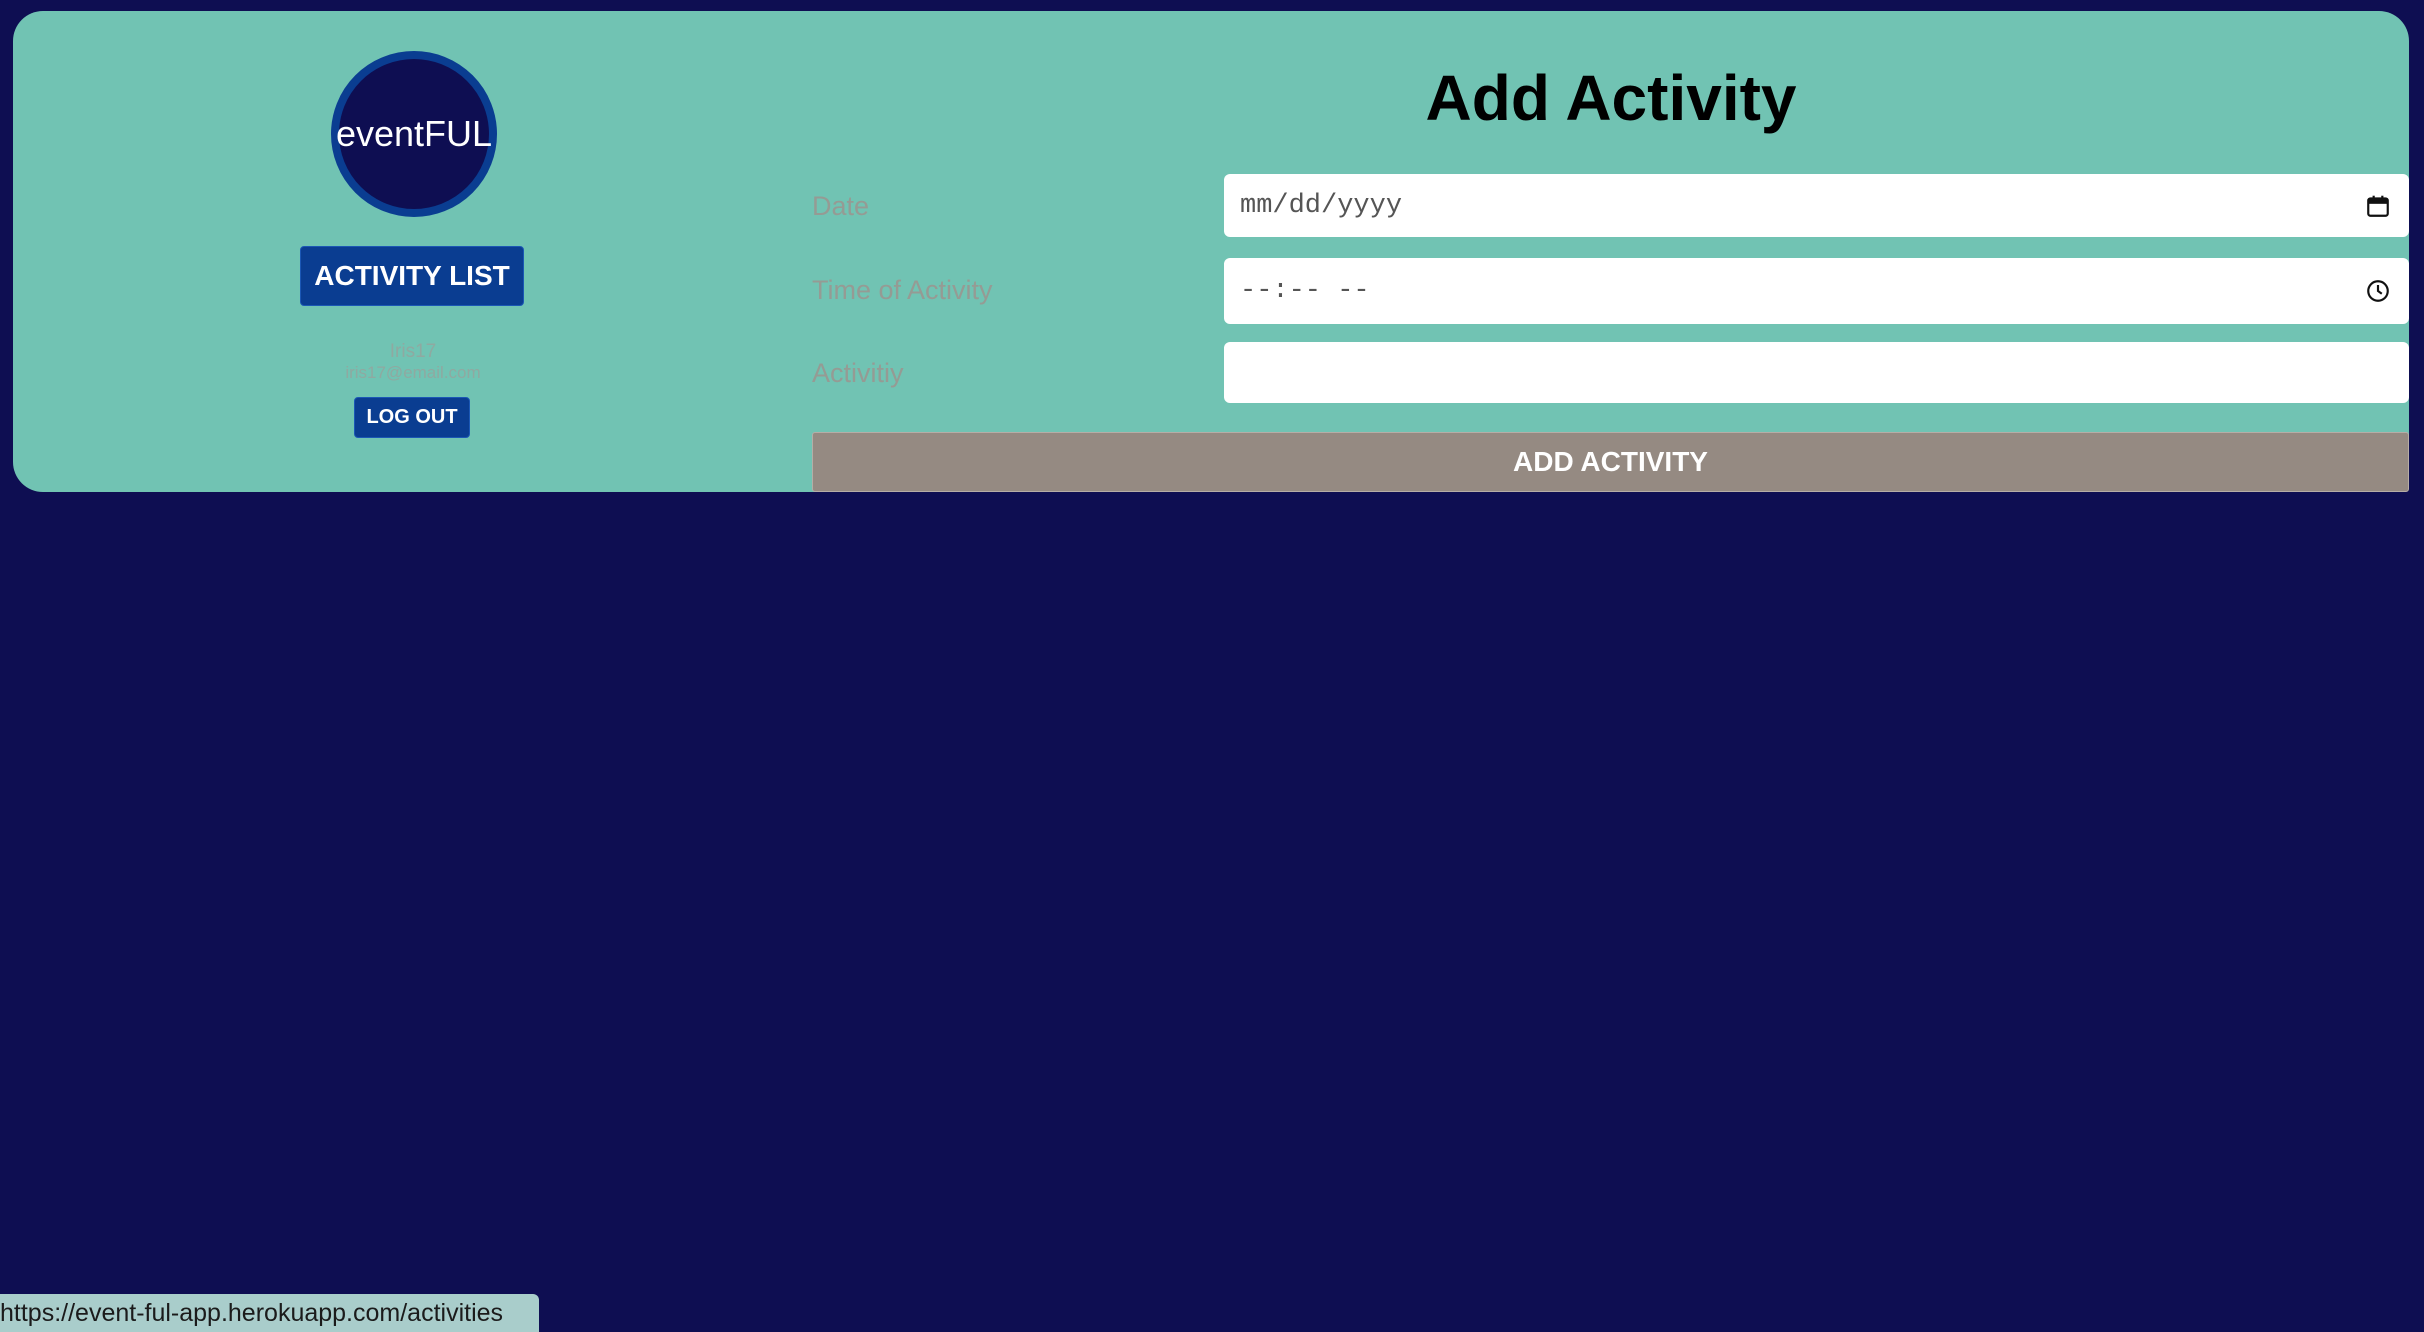 The height and width of the screenshot is (1332, 2424). I want to click on user-email: iris17@email.com, so click(413, 372).